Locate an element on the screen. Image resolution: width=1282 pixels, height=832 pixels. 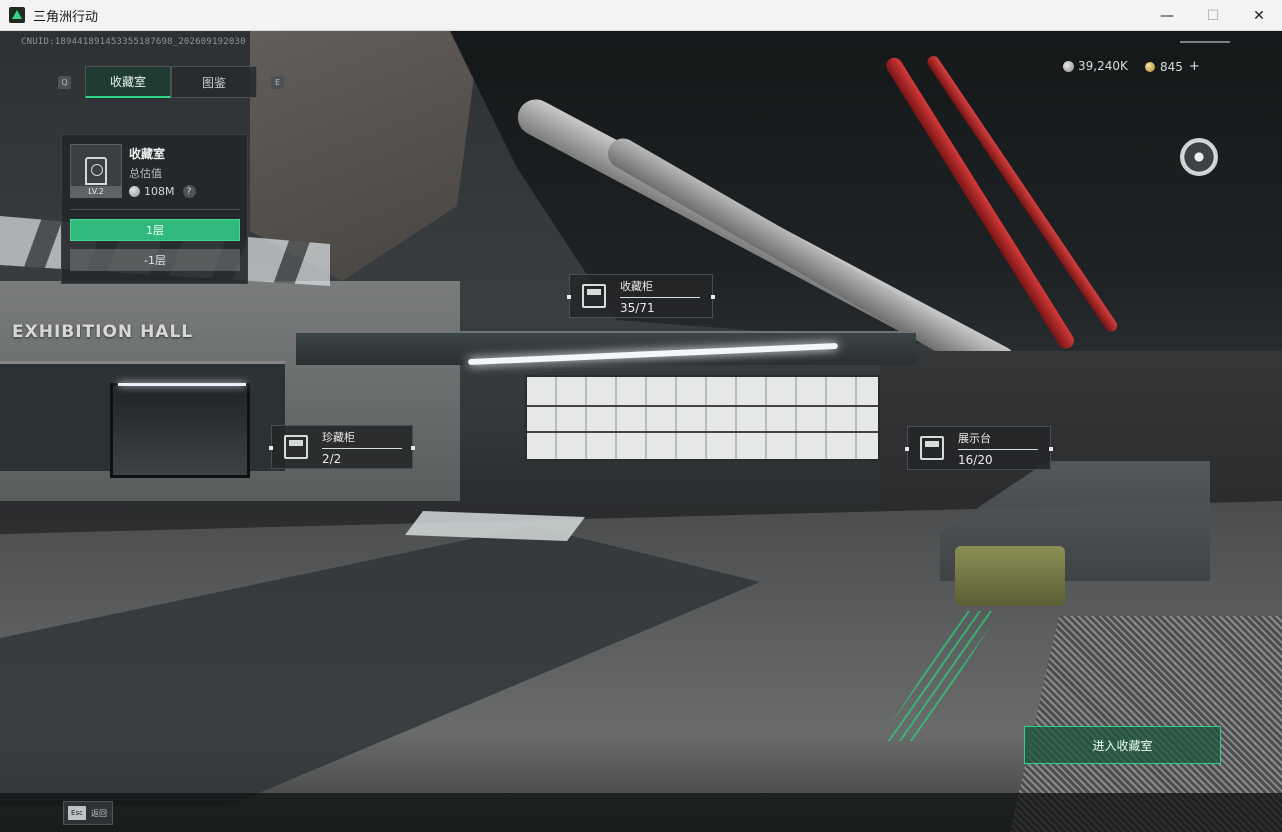
help-icon: ? is located at coordinates (189, 191).